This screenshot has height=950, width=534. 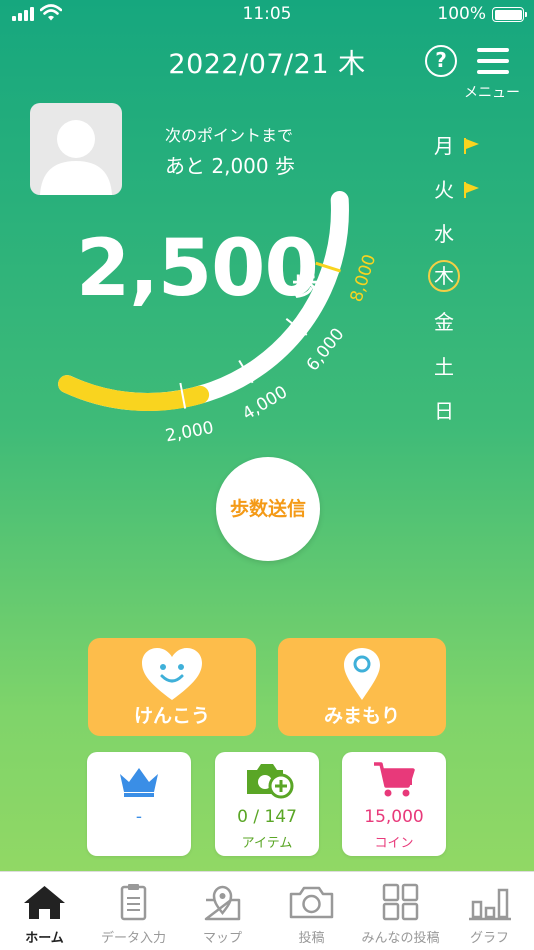 What do you see at coordinates (394, 804) in the screenshot?
I see `coins-tile: 15,000 コイン` at bounding box center [394, 804].